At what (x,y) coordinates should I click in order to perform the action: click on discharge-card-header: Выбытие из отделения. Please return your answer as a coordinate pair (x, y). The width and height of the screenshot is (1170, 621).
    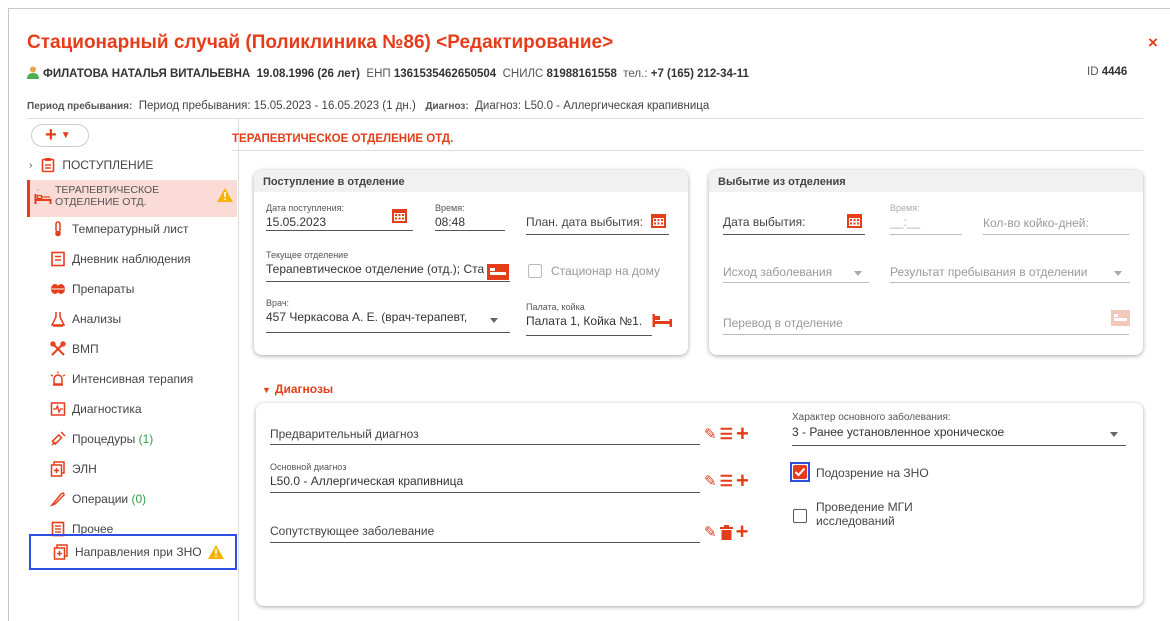
    Looking at the image, I should click on (926, 181).